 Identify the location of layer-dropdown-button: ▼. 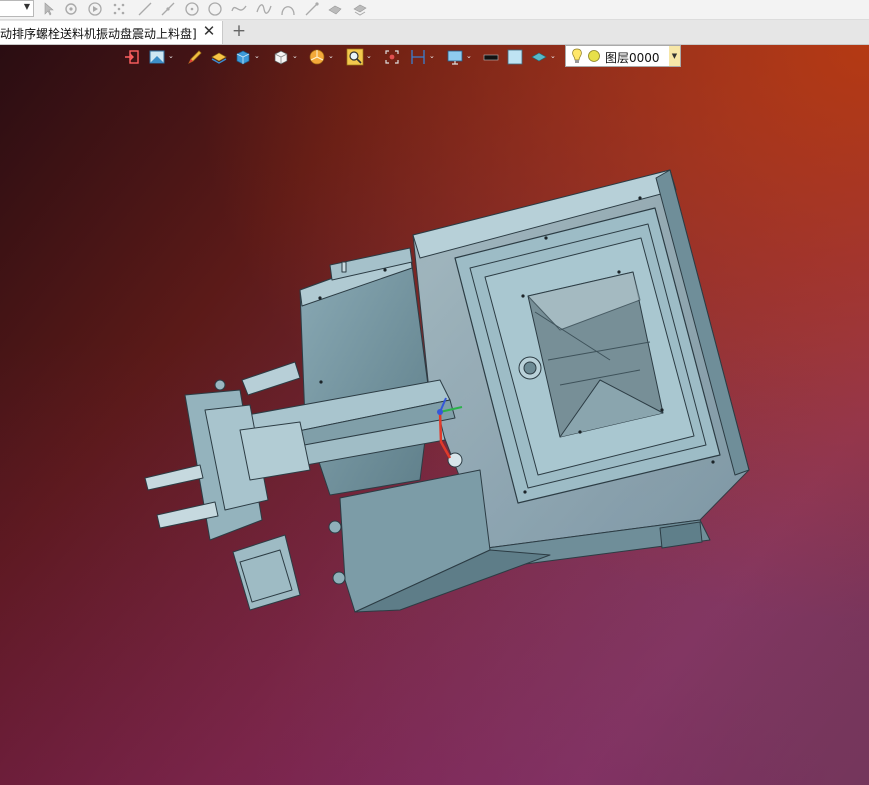
(675, 56).